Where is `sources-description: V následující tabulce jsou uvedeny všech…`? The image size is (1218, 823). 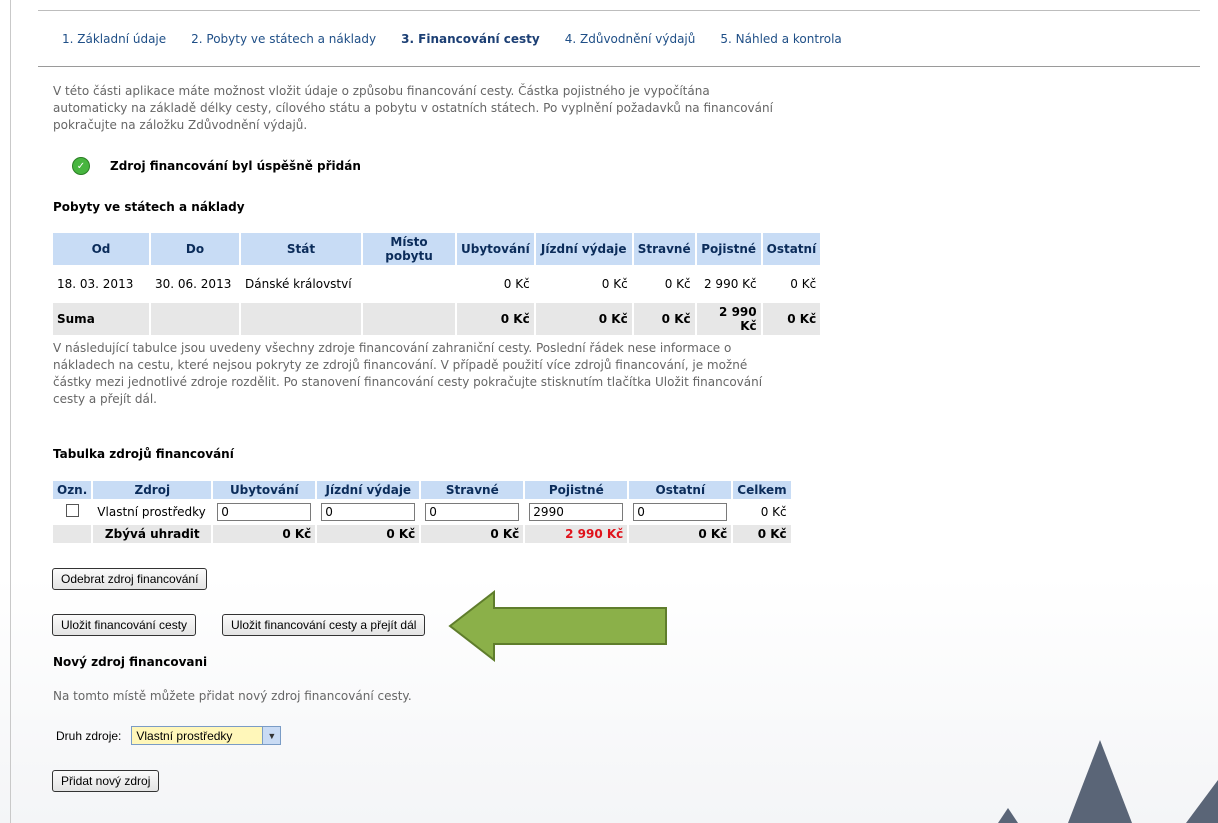 sources-description: V následující tabulce jsou uvedeny všech… is located at coordinates (408, 373).